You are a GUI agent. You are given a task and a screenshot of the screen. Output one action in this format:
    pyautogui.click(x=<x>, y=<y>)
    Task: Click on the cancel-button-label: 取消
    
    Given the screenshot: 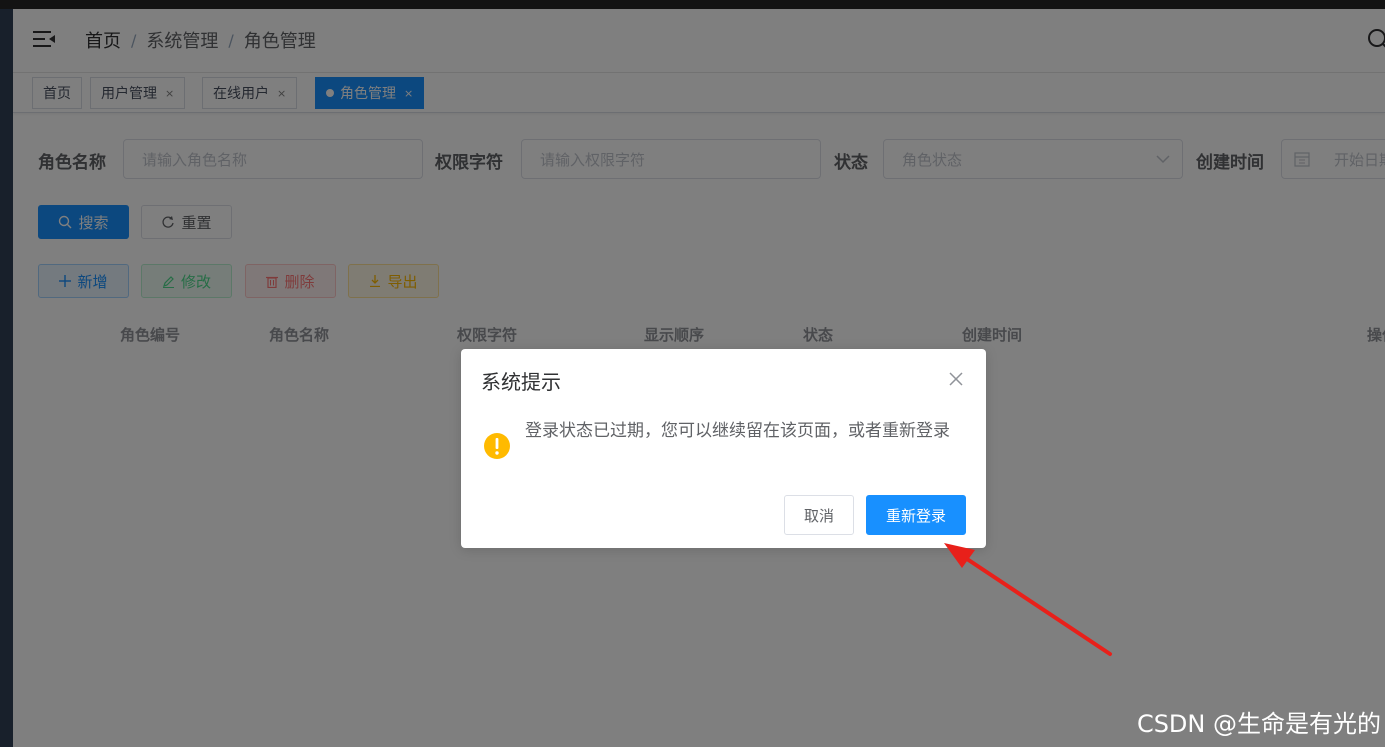 What is the action you would take?
    pyautogui.click(x=818, y=515)
    